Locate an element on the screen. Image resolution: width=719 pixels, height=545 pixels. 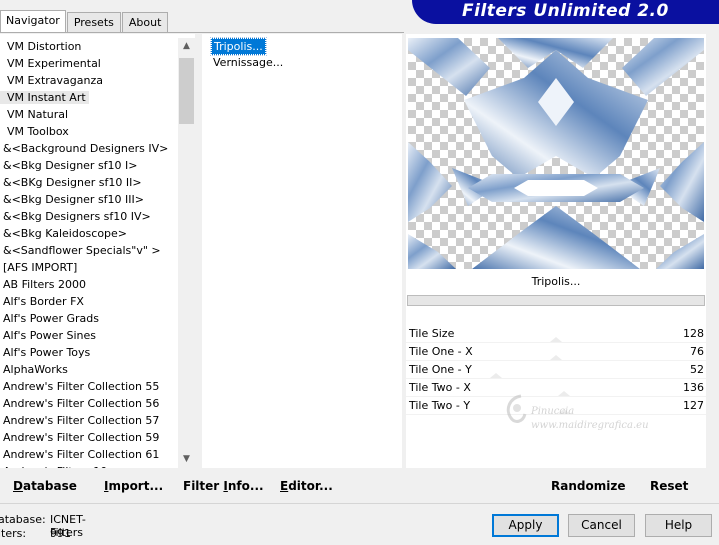
category-item-label: Alf's Border FX is located at coordinates (43, 301).